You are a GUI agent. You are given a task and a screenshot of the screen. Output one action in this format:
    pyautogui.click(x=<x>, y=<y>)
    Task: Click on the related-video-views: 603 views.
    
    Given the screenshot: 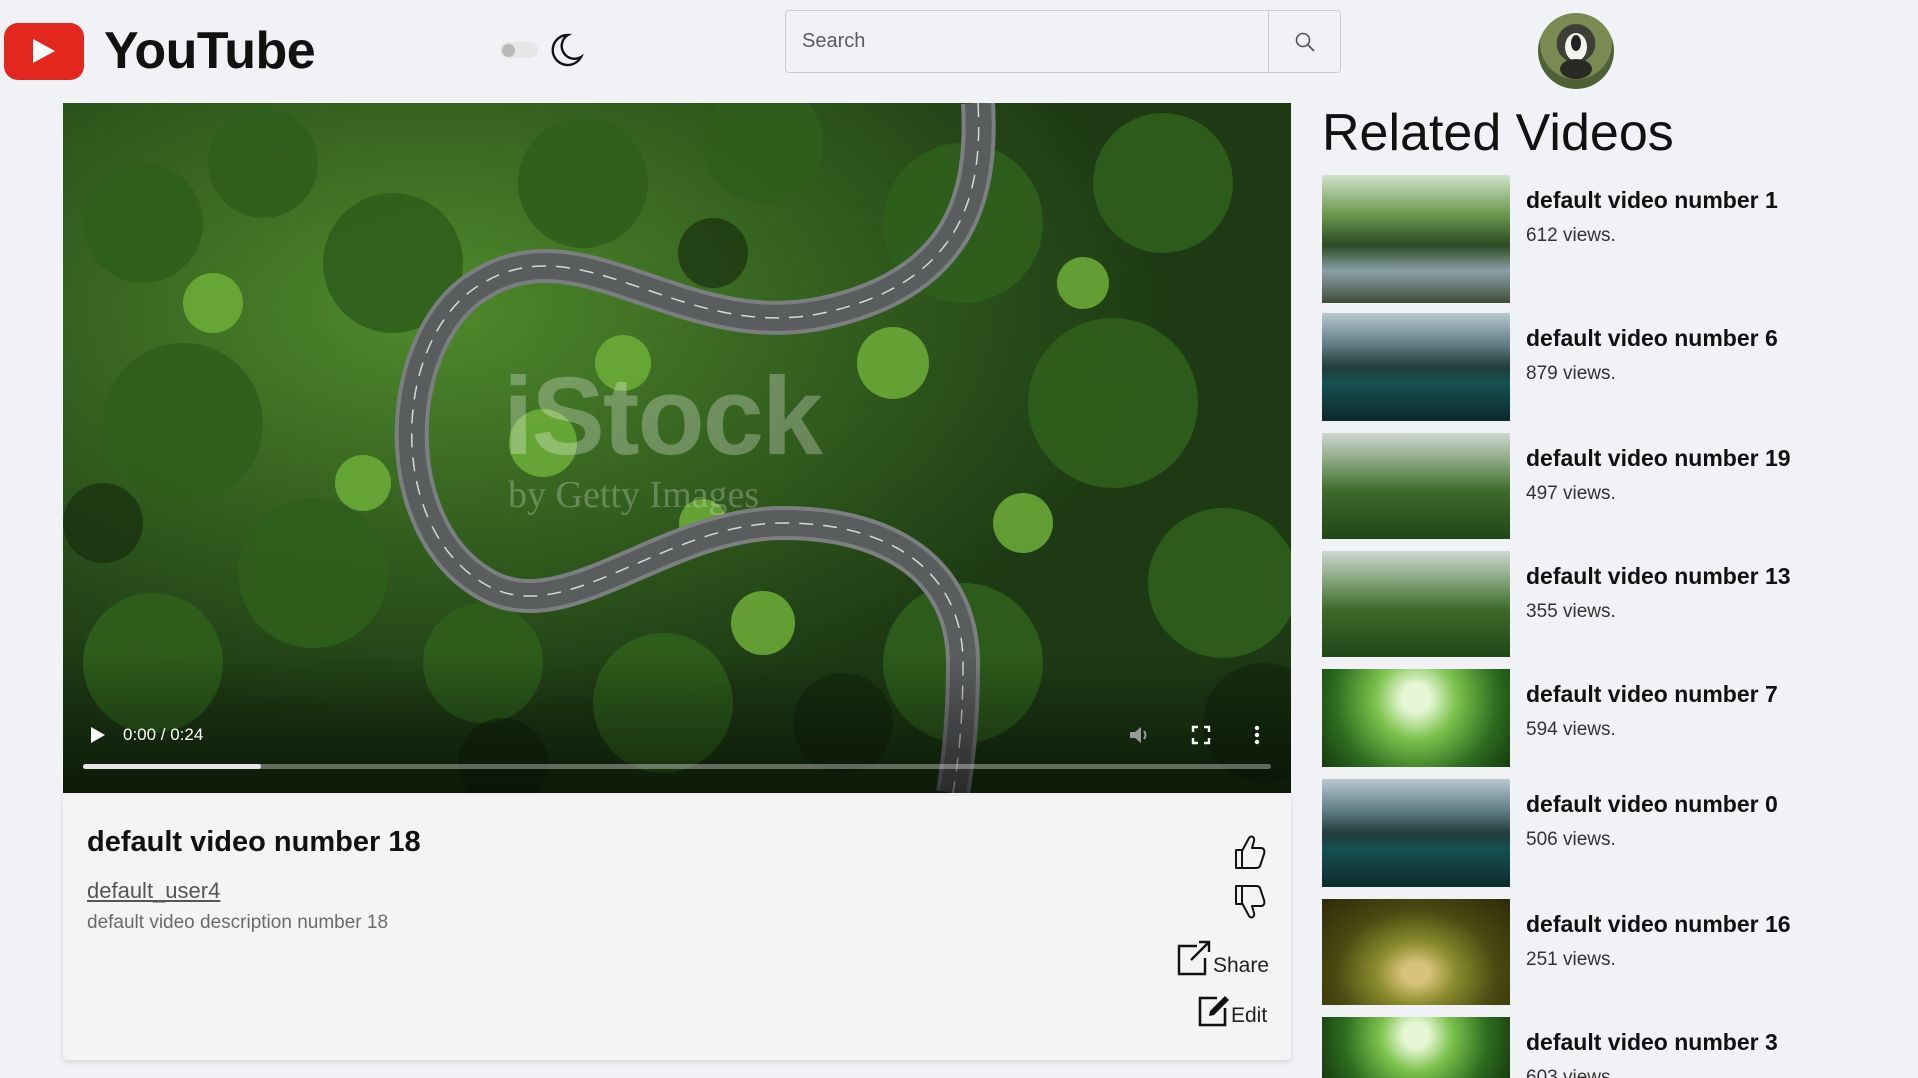 What is the action you would take?
    pyautogui.click(x=1571, y=1072)
    